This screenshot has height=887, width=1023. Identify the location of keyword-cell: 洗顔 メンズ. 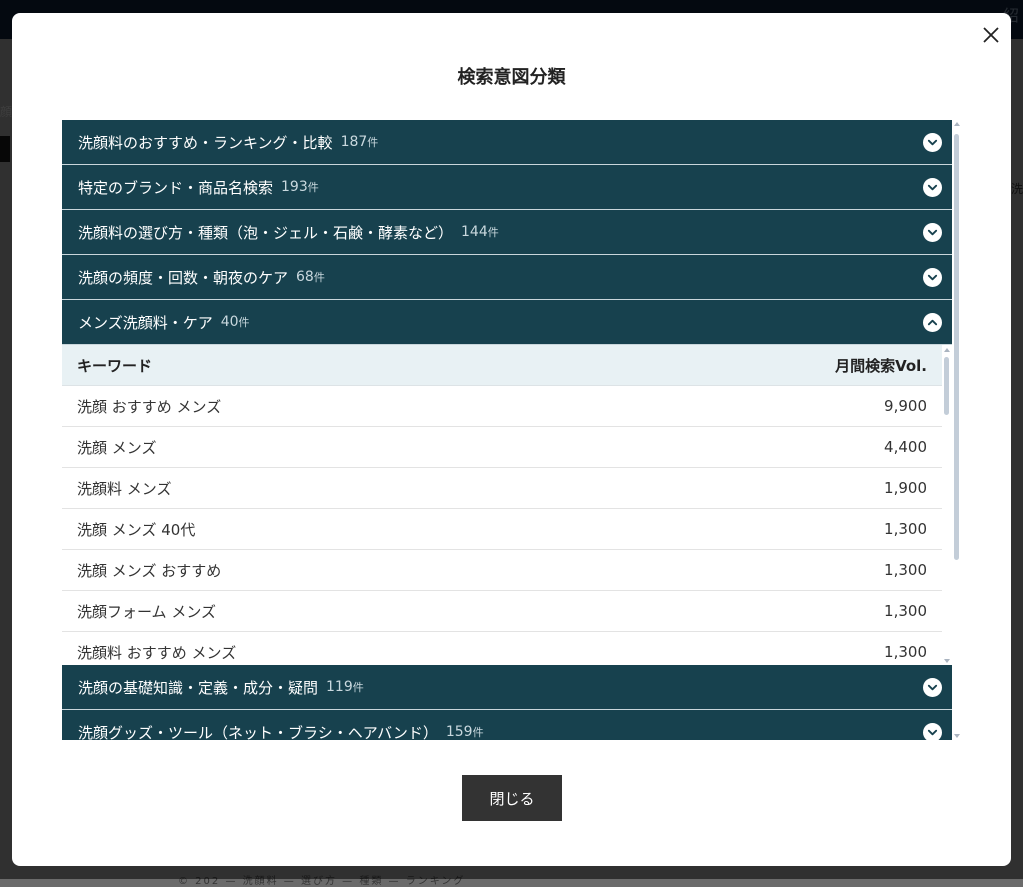
(117, 447).